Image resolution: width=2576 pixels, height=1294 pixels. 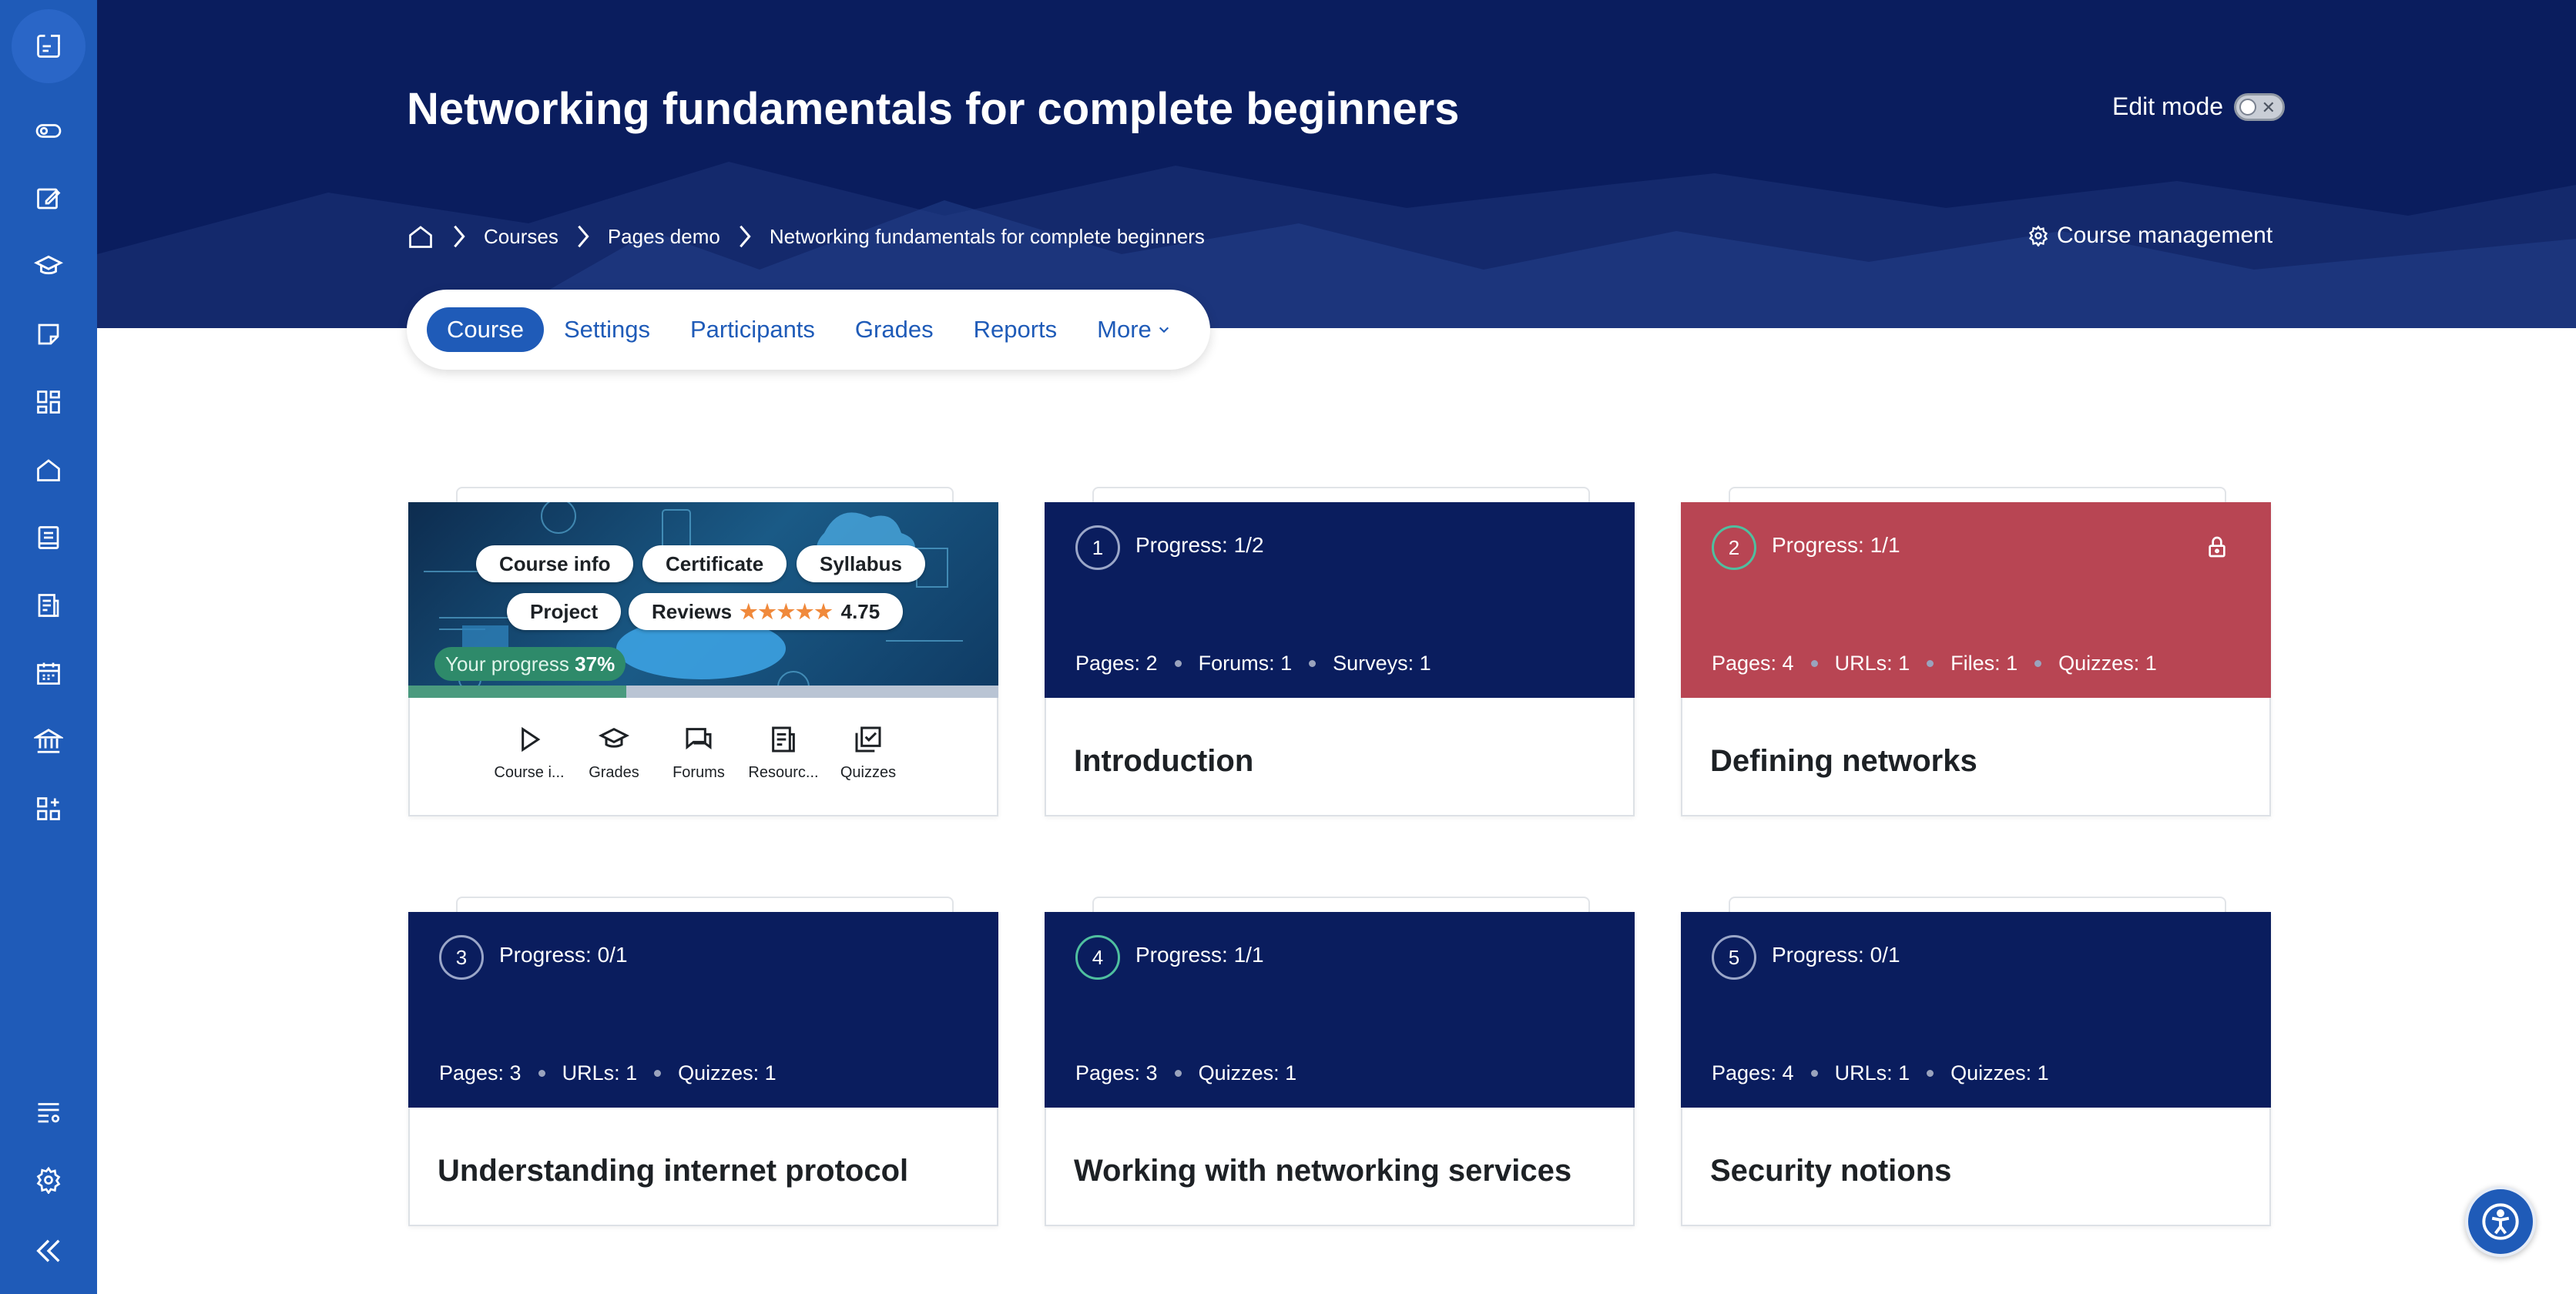 I want to click on breadcrumb-pages-demo: Pages demo, so click(x=664, y=237).